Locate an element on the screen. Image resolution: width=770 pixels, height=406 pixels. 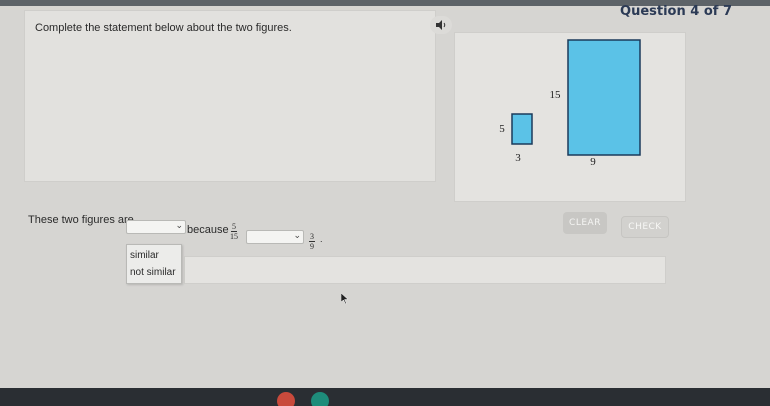
fraction-left: 5 15 is located at coordinates (234, 231).